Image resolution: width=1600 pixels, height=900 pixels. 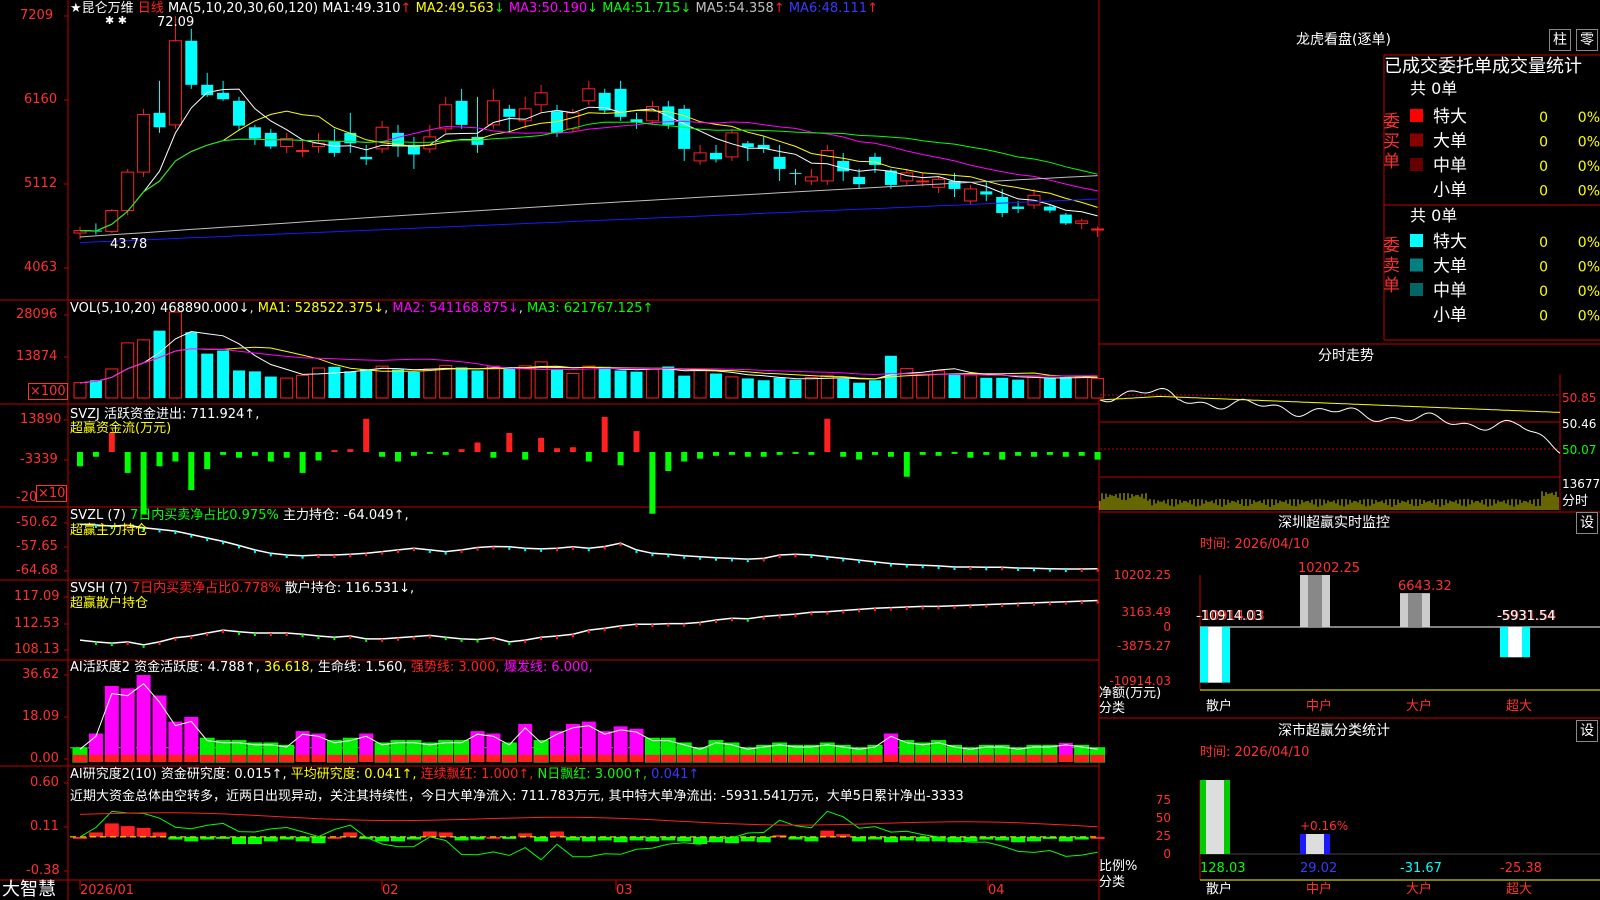 I want to click on ai2-last: 0.041↑, so click(x=675, y=774).